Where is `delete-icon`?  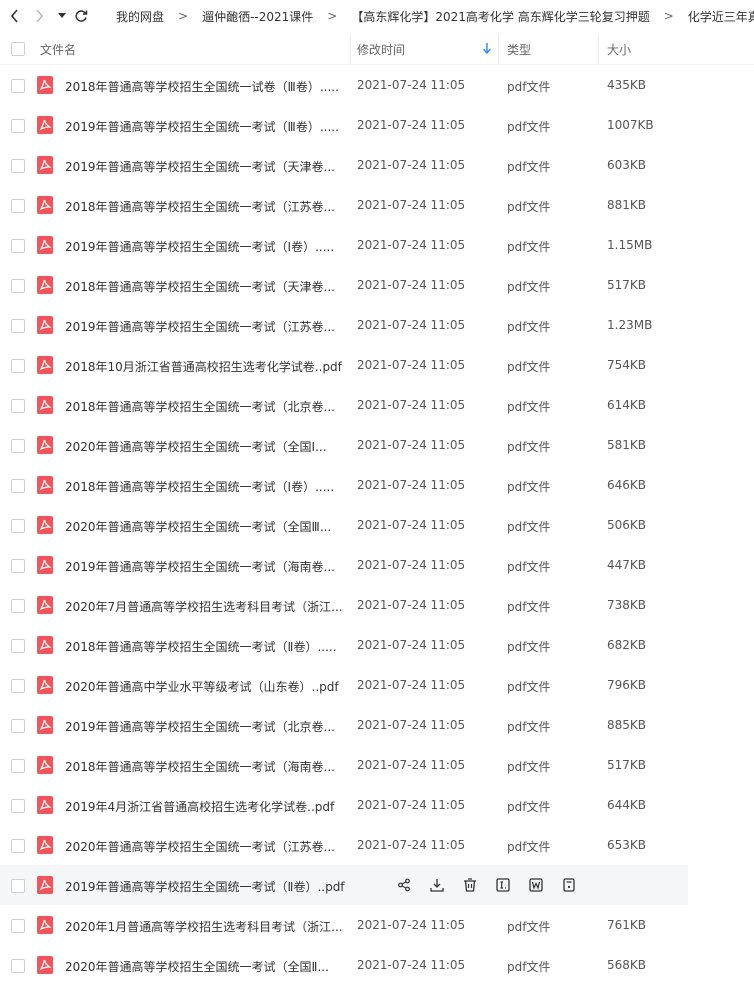 delete-icon is located at coordinates (470, 885).